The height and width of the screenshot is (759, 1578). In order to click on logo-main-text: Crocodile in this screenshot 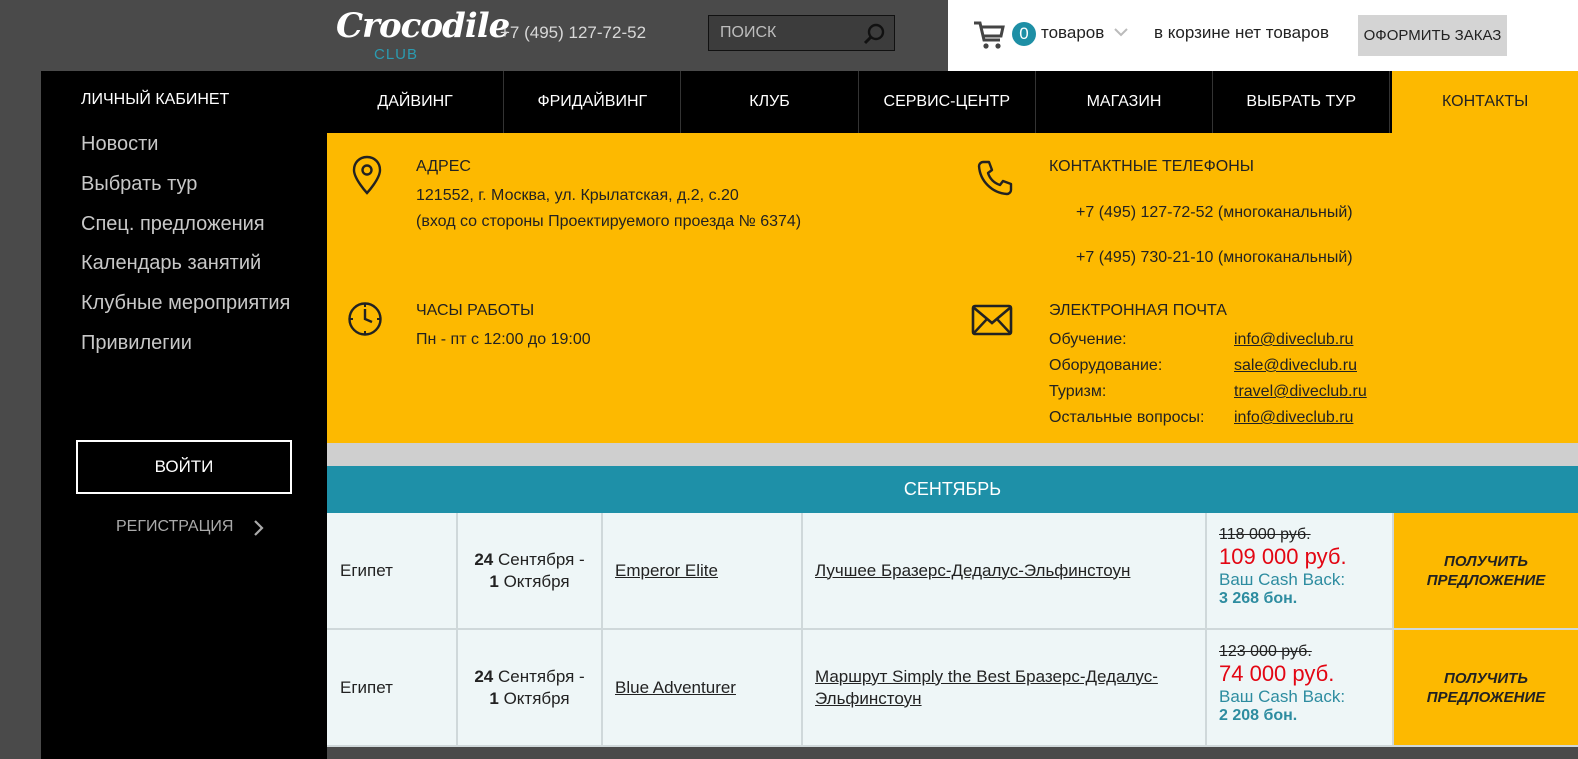, I will do `click(423, 26)`.